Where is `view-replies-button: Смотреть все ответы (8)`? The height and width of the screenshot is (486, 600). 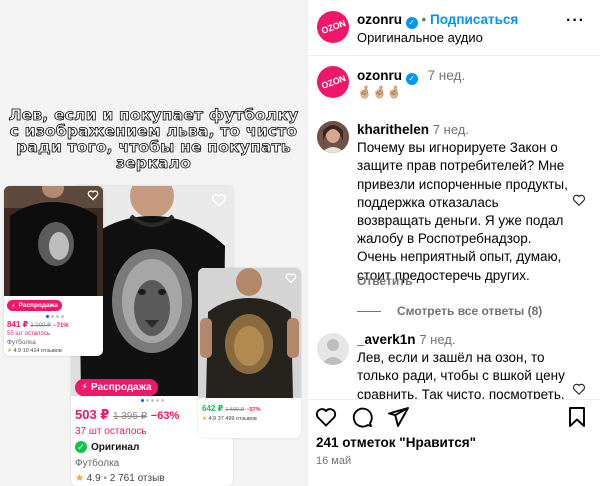
view-replies-button: Смотреть все ответы (8) is located at coordinates (449, 311).